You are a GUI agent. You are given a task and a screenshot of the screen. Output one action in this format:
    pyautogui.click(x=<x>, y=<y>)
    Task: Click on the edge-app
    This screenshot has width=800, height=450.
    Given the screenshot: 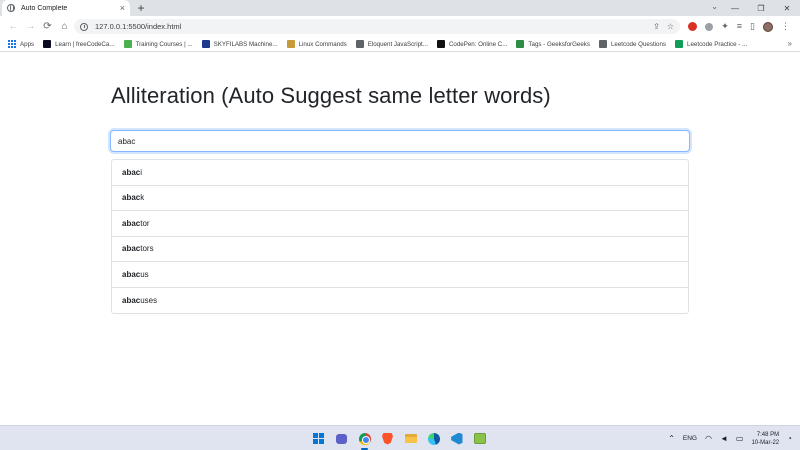 What is the action you would take?
    pyautogui.click(x=433, y=438)
    